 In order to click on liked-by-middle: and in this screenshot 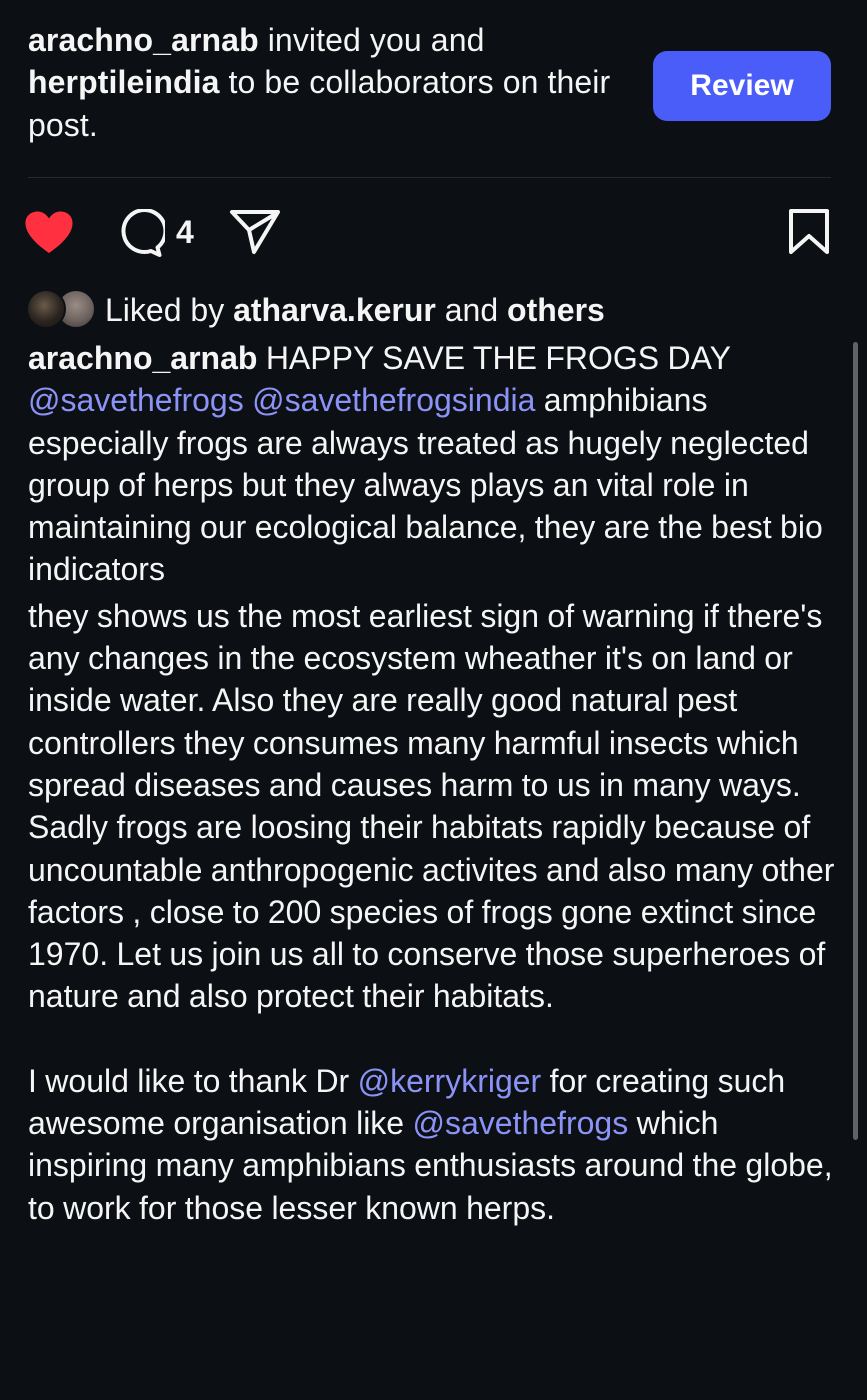, I will do `click(471, 310)`.